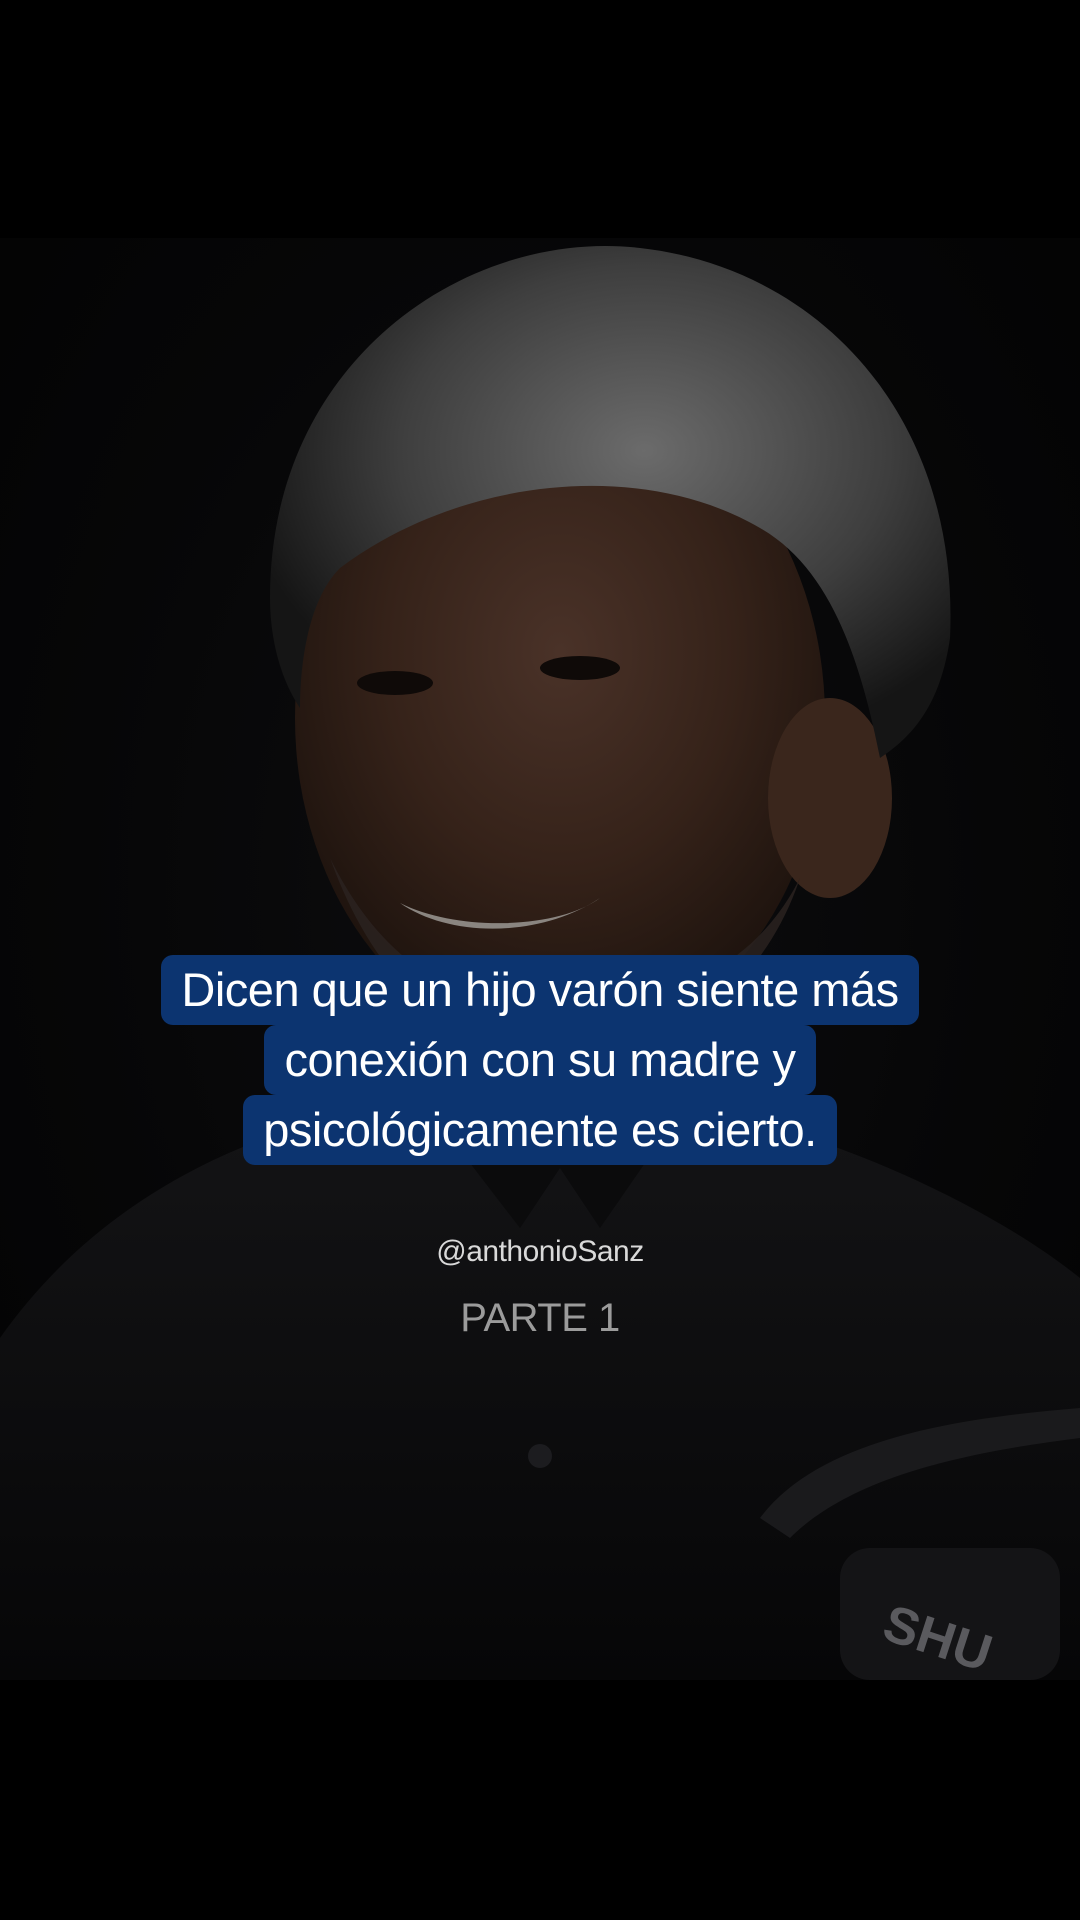 Image resolution: width=1080 pixels, height=1920 pixels. What do you see at coordinates (395, 683) in the screenshot?
I see `left-eye` at bounding box center [395, 683].